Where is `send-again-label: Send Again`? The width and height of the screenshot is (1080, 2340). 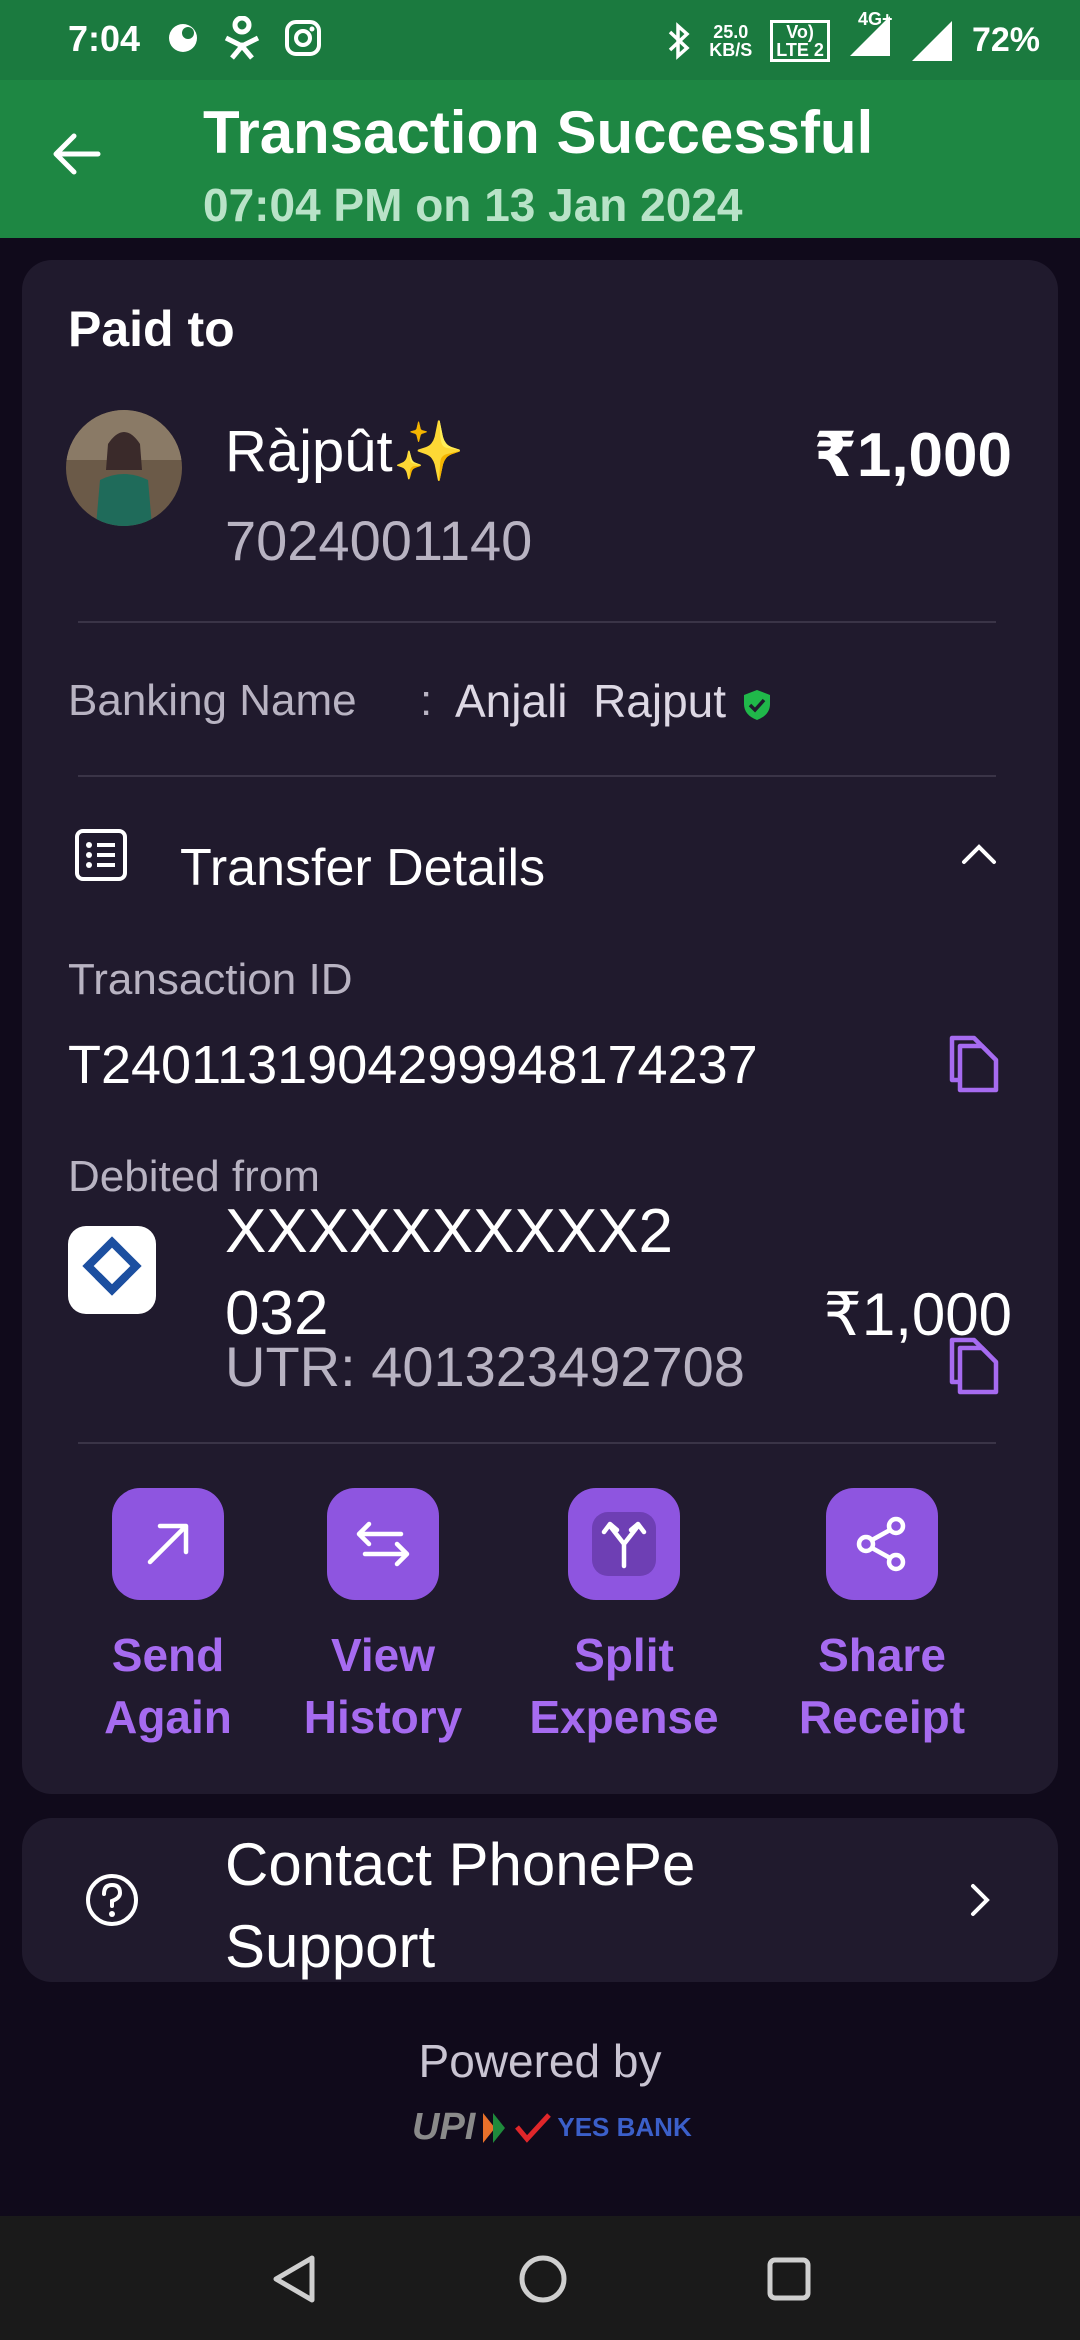 send-again-label: Send Again is located at coordinates (168, 1686).